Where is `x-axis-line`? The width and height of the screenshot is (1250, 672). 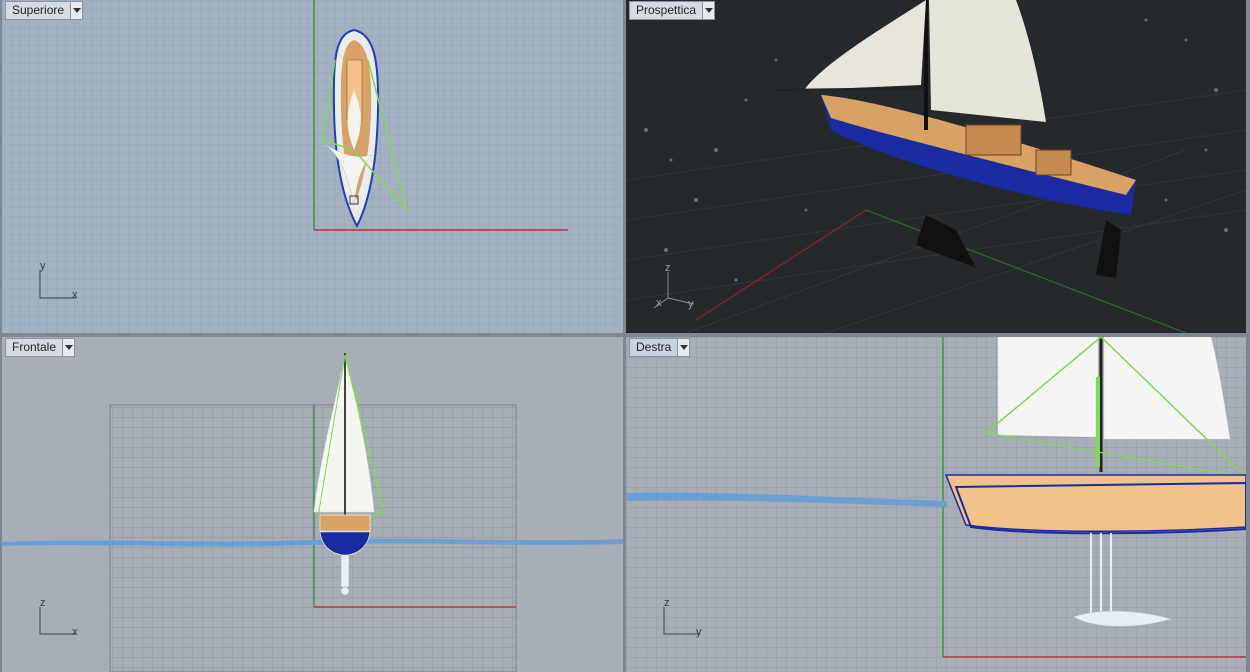 x-axis-line is located at coordinates (781, 265).